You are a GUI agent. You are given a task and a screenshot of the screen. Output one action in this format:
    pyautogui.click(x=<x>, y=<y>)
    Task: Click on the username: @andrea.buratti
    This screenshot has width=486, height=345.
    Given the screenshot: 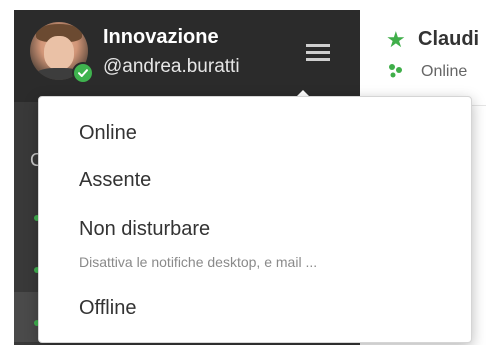 What is the action you would take?
    pyautogui.click(x=171, y=67)
    